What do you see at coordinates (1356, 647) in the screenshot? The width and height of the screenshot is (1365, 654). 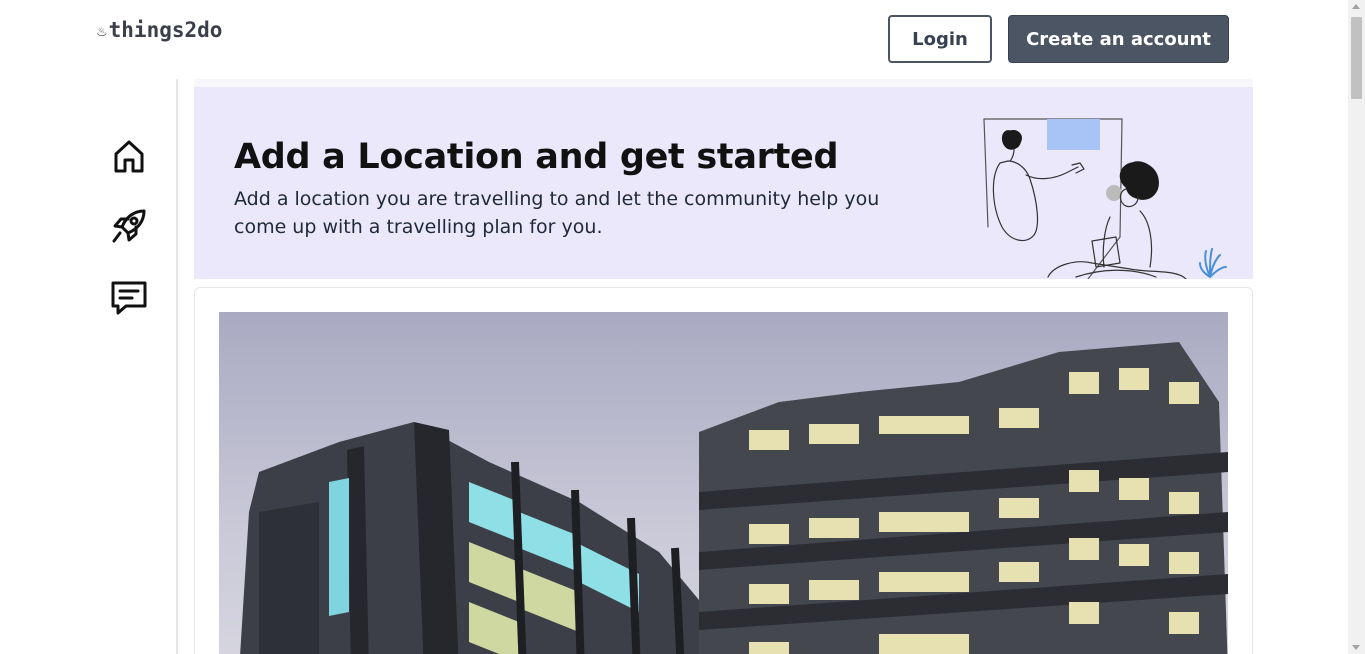 I see `scroll-down-arrow-icon` at bounding box center [1356, 647].